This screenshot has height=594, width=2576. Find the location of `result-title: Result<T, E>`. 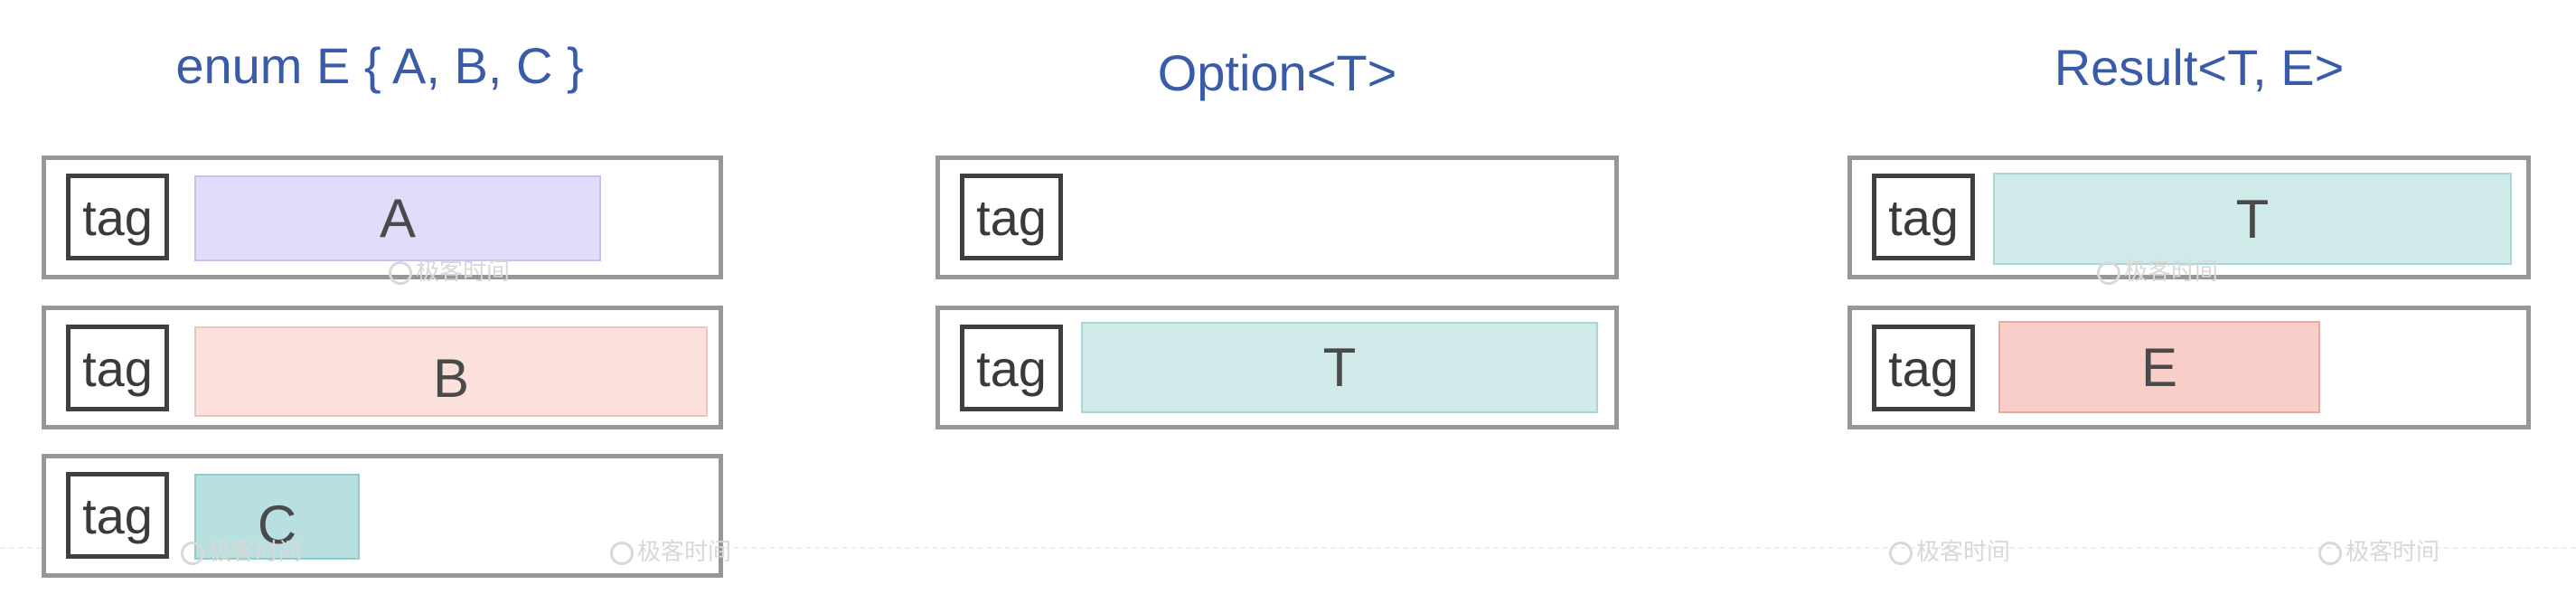

result-title: Result<T, E> is located at coordinates (2199, 67).